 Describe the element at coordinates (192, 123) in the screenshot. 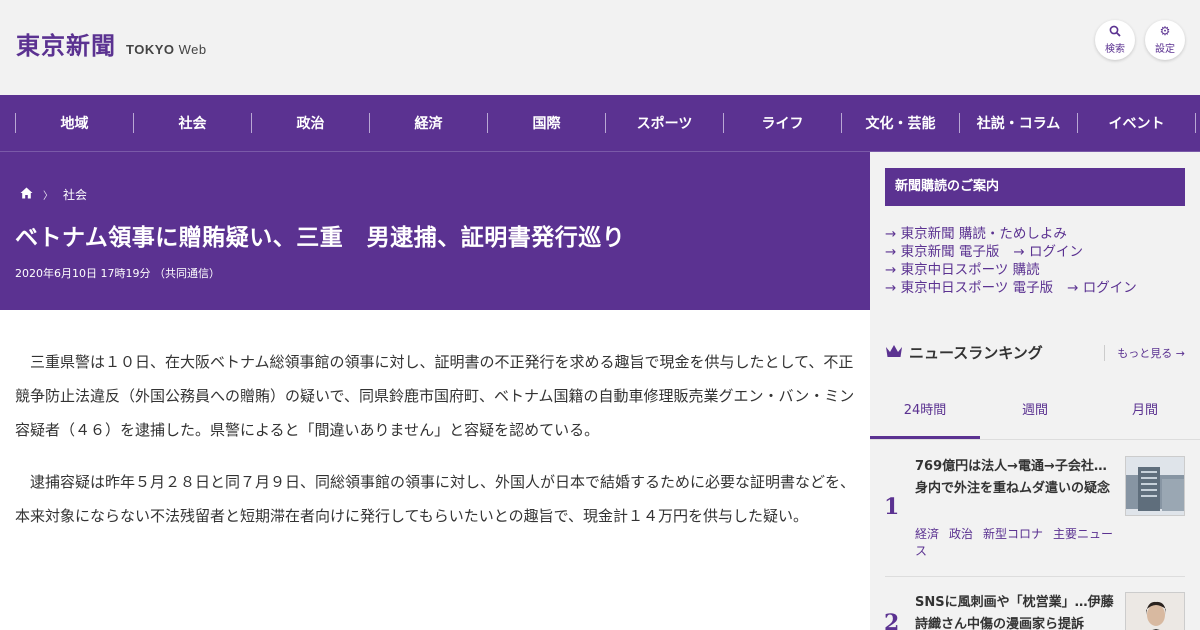

I see `nav-item-society: 社会` at that location.